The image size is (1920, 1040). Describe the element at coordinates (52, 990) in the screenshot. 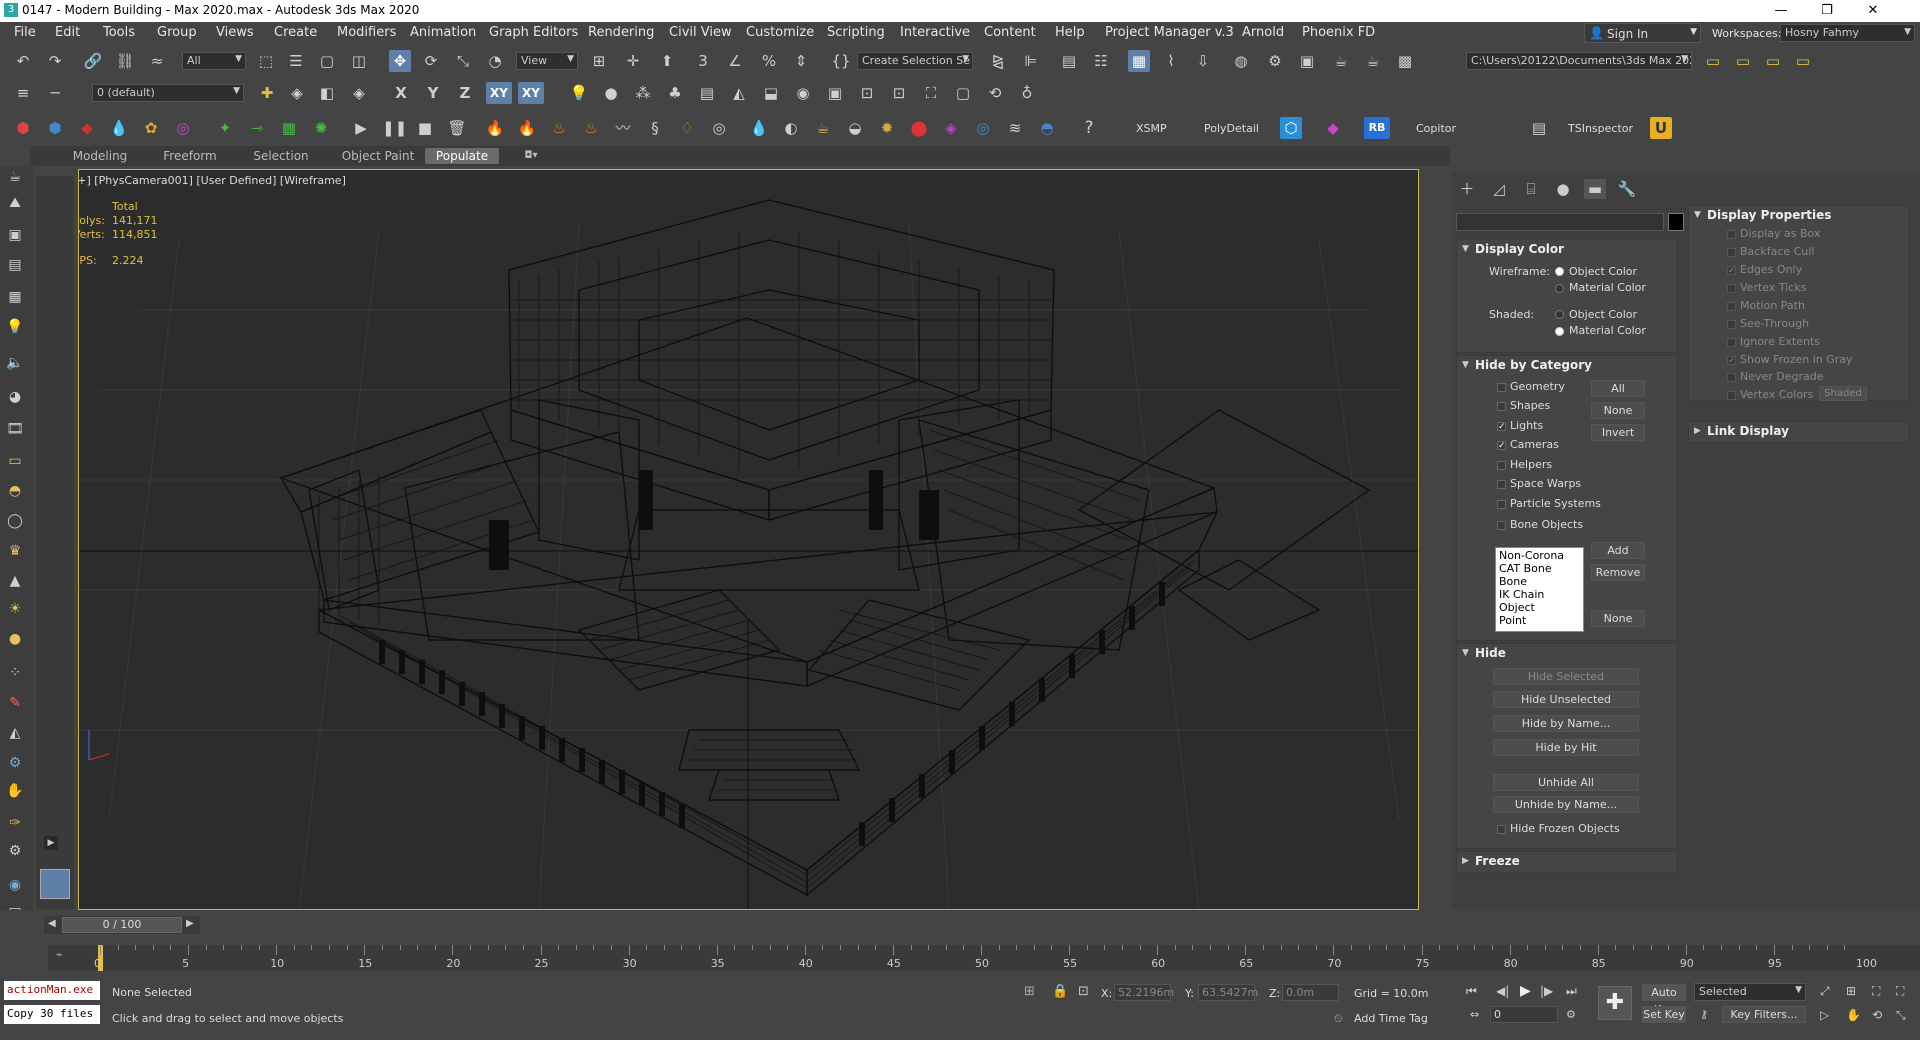

I see `maxscript-listener-line1: actionMan.exe` at that location.